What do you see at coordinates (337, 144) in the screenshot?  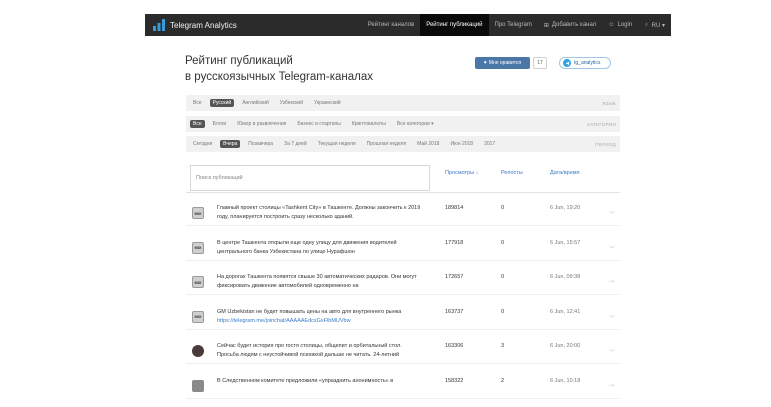 I see `period-option-4: Текущая неделя` at bounding box center [337, 144].